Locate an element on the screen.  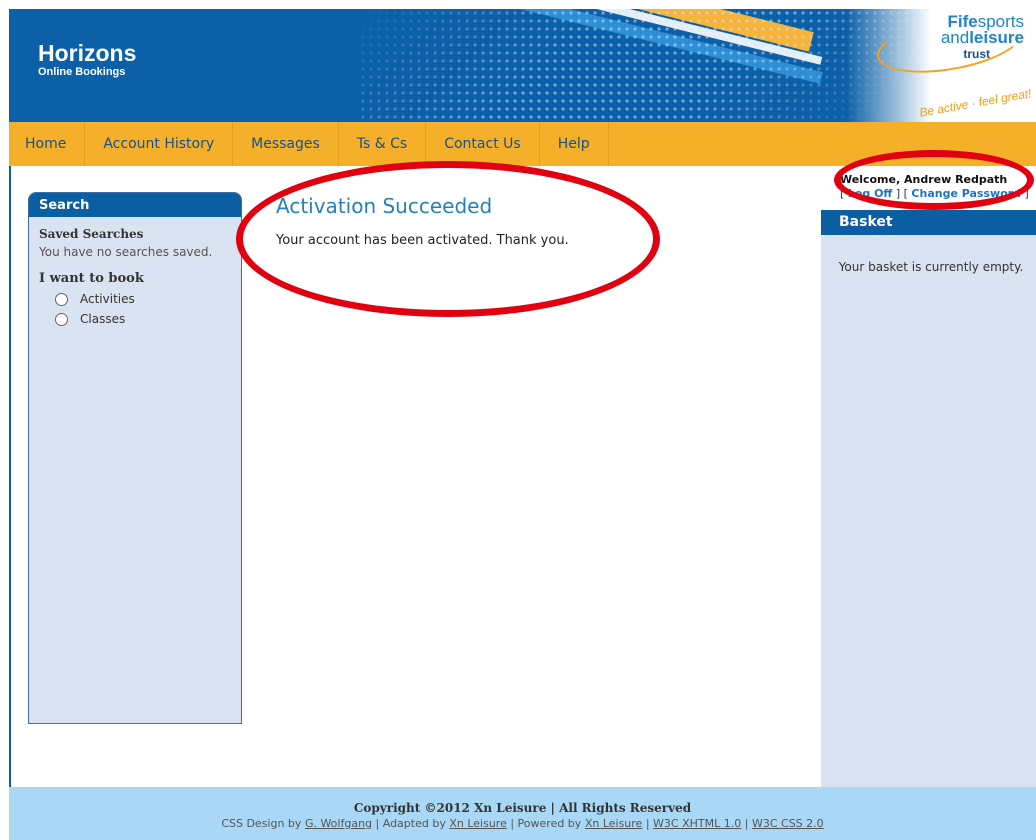
page-title: Activation Succeeded is located at coordinates (384, 206).